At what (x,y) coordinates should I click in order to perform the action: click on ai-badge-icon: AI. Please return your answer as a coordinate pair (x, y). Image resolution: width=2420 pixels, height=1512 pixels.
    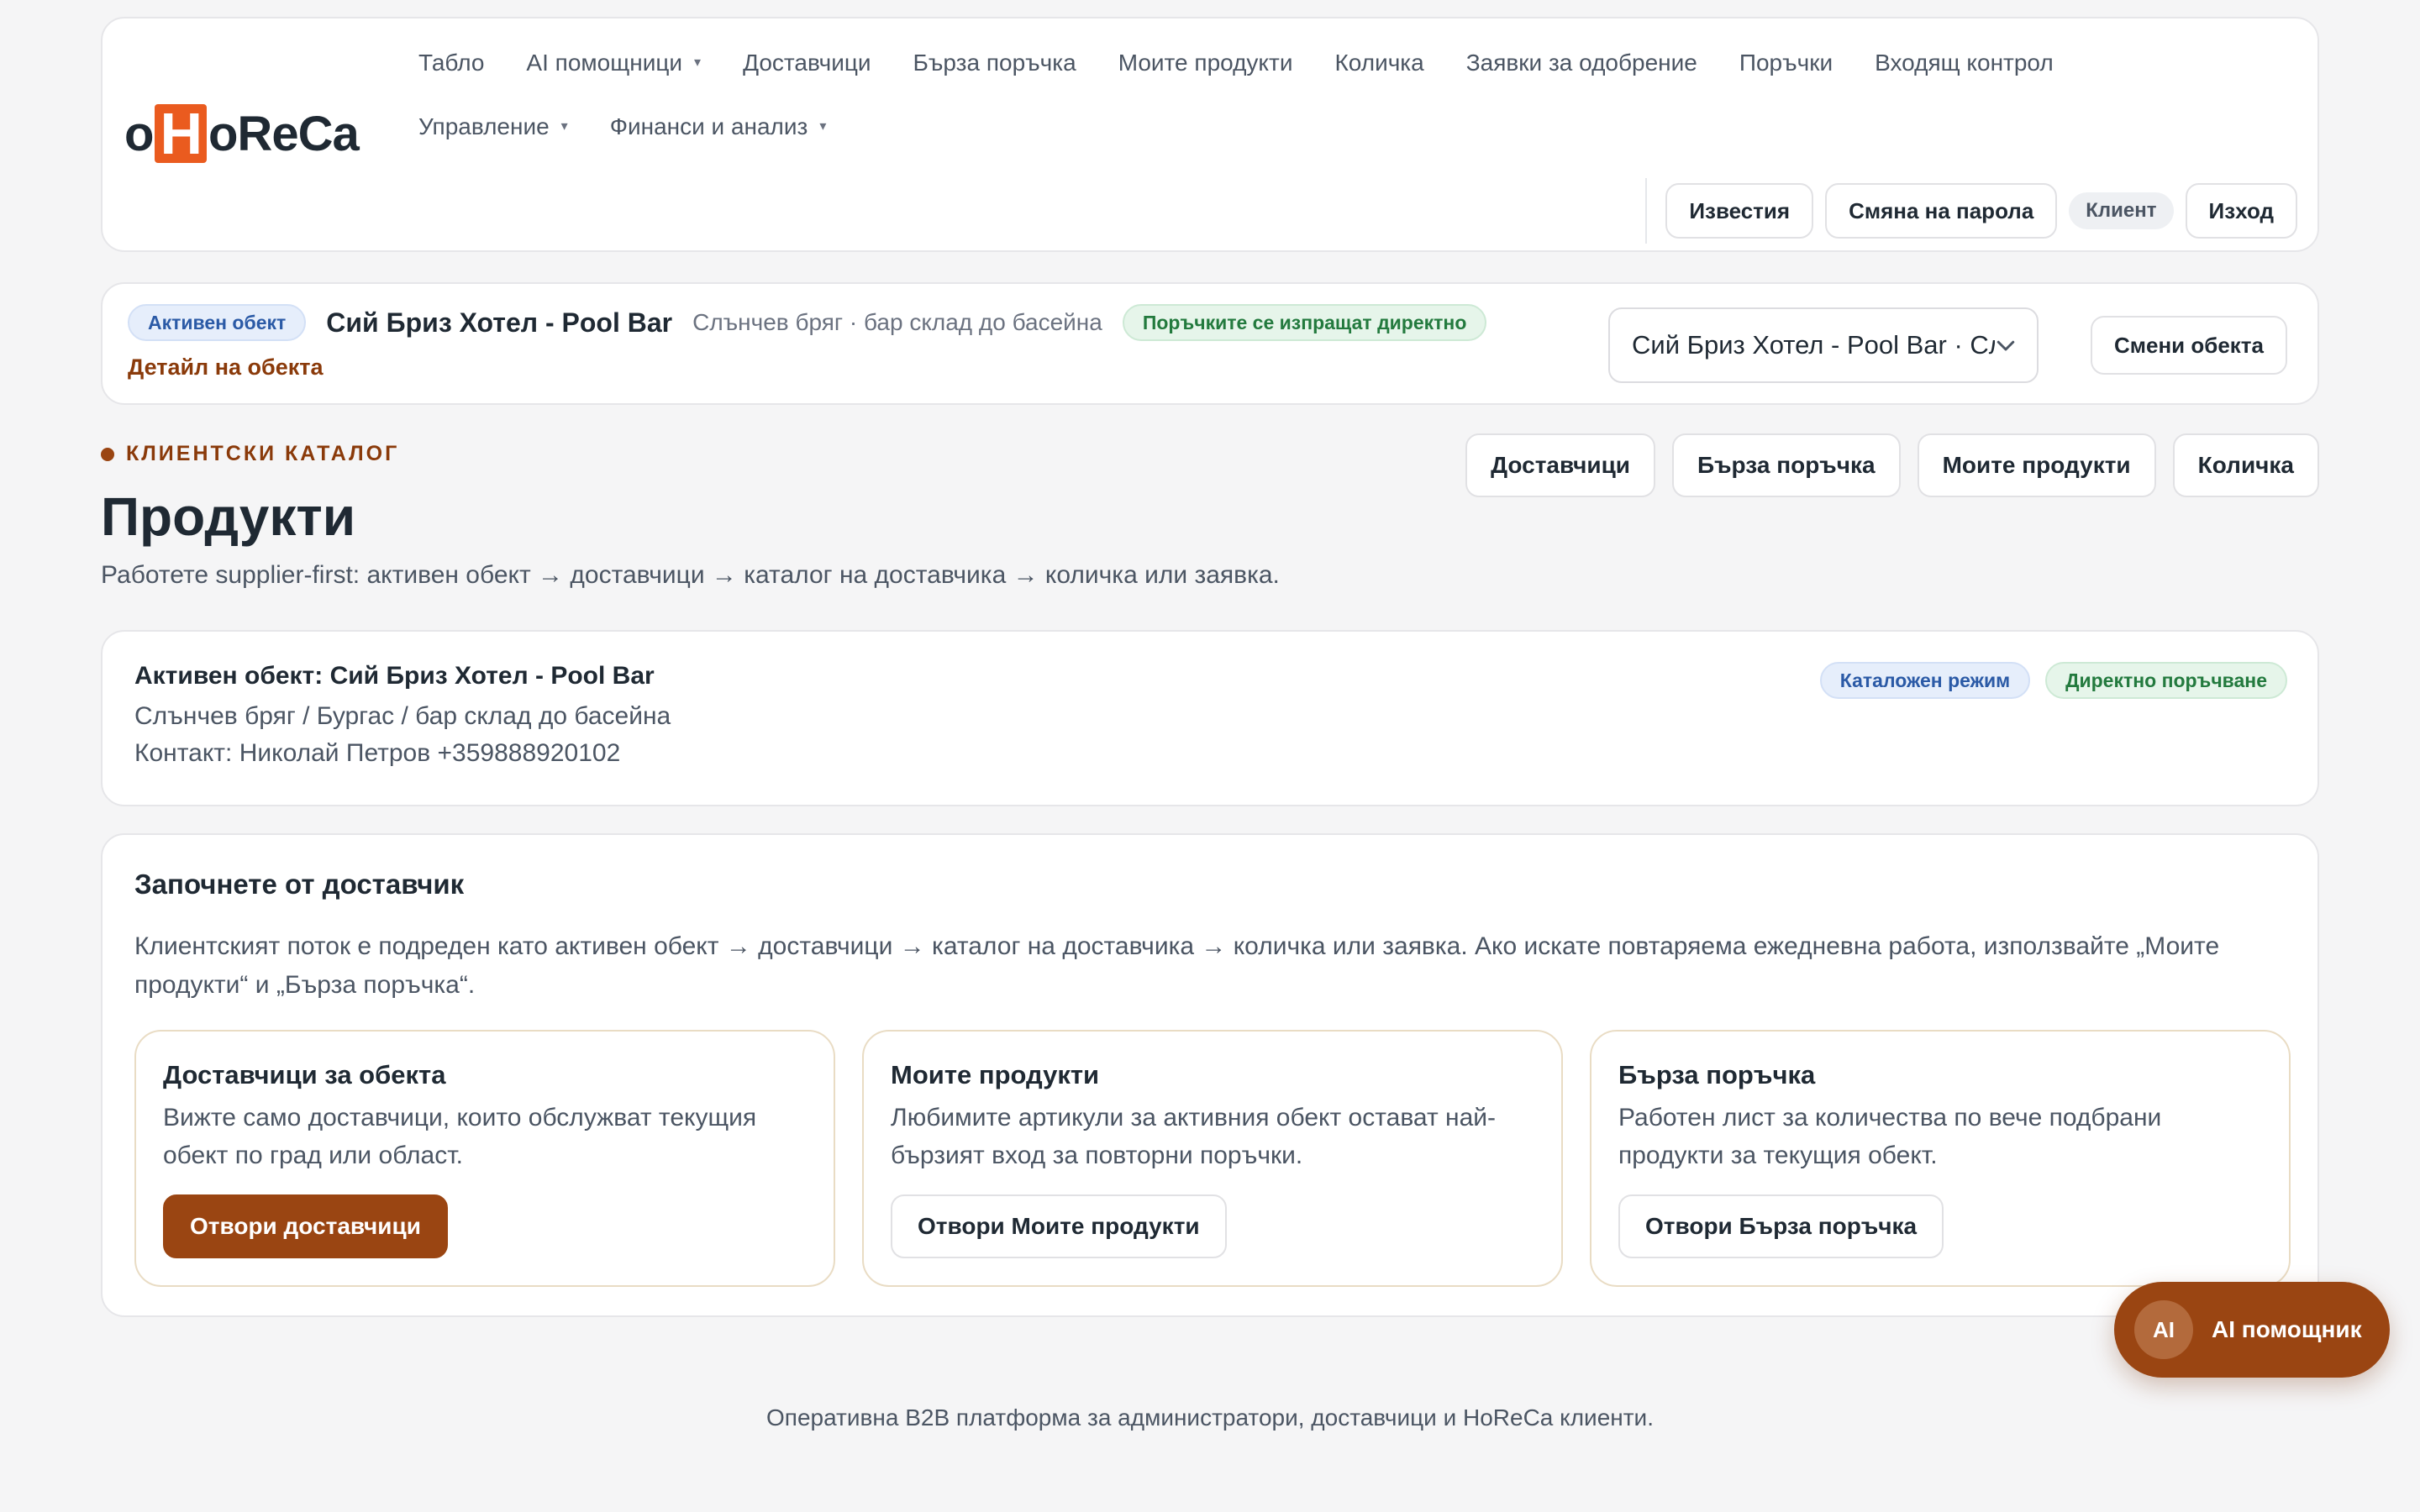
    Looking at the image, I should click on (2163, 1329).